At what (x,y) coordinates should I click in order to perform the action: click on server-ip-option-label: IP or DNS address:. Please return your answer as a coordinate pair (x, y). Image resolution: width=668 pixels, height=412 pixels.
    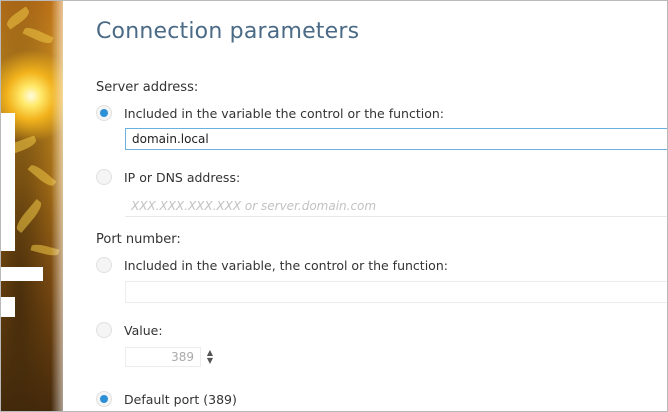
    Looking at the image, I should click on (182, 177).